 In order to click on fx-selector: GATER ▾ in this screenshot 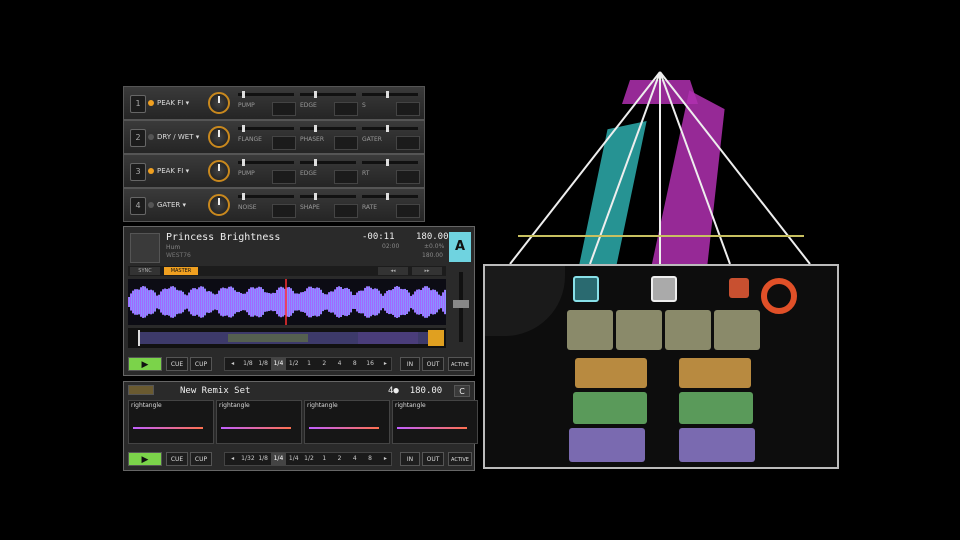, I will do `click(174, 205)`.